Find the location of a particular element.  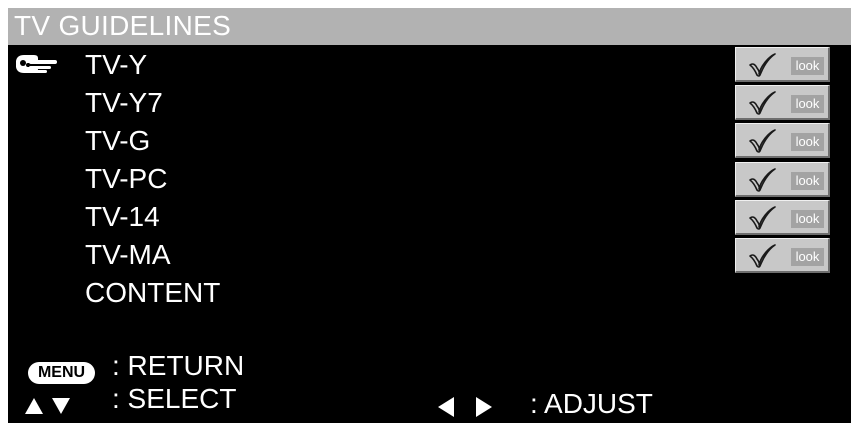

lock-button-tv-y7: look is located at coordinates (782, 102).